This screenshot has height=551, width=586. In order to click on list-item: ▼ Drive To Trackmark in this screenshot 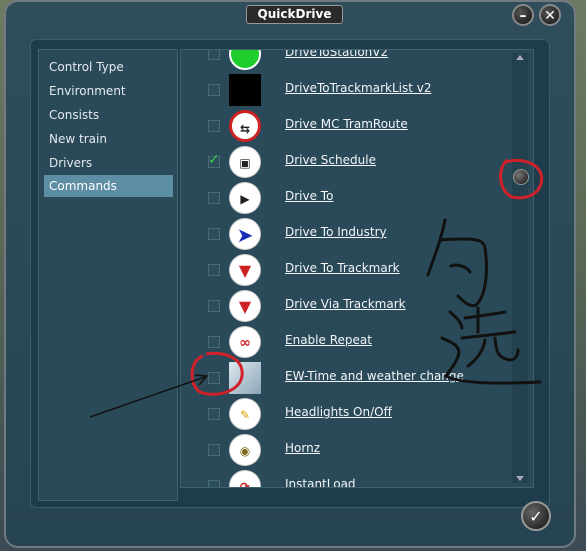, I will do `click(341, 270)`.